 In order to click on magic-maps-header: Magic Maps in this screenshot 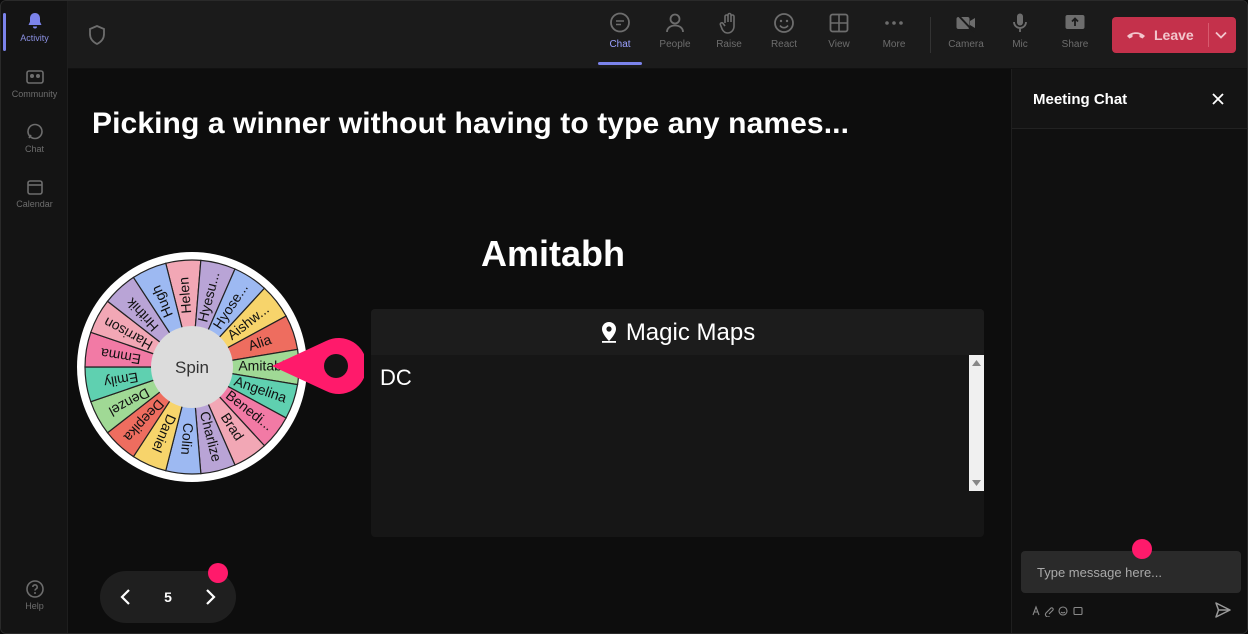, I will do `click(677, 332)`.